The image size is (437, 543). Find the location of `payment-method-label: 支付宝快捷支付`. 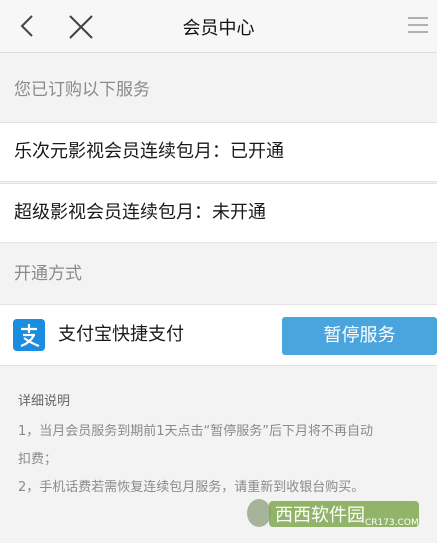

payment-method-label: 支付宝快捷支付 is located at coordinates (121, 334).